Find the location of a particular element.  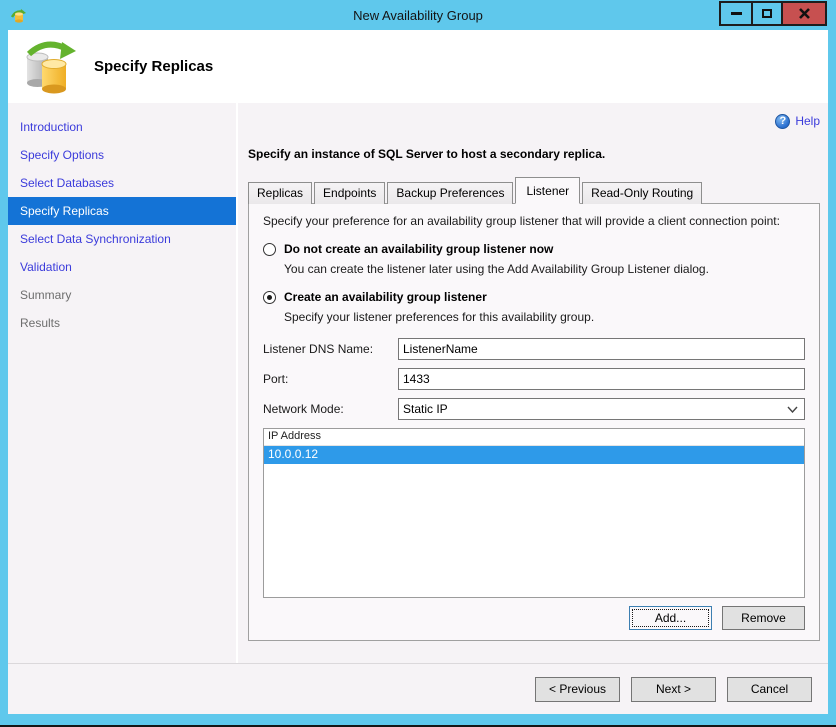

maximize-icon is located at coordinates (767, 13).